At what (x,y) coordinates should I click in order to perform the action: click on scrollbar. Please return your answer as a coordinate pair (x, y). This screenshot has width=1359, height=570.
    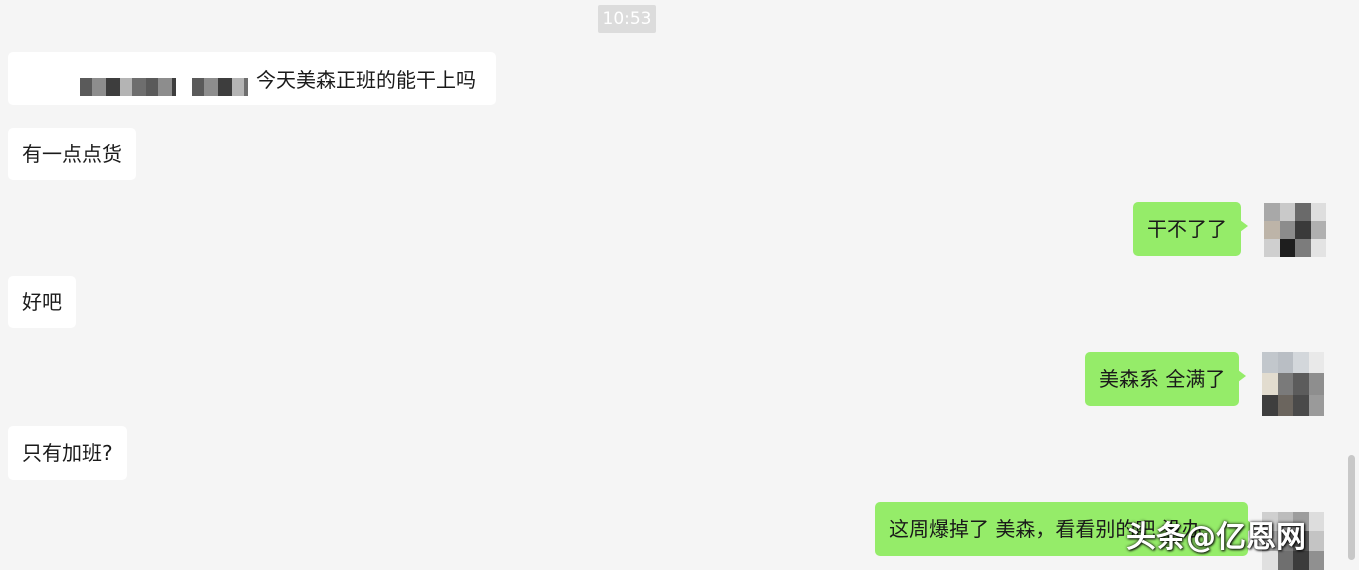
    Looking at the image, I should click on (1351, 507).